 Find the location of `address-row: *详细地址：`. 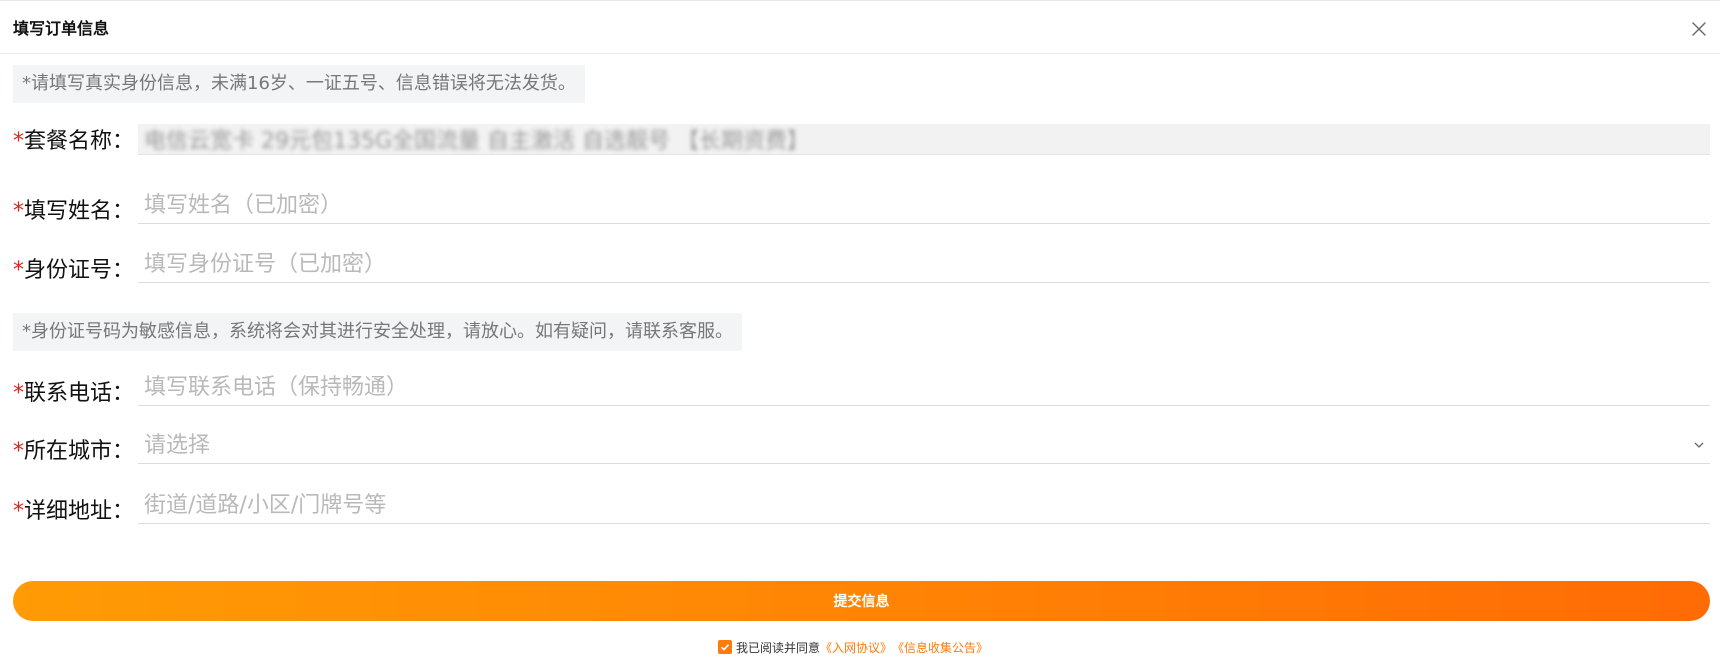

address-row: *详细地址： is located at coordinates (861, 510).